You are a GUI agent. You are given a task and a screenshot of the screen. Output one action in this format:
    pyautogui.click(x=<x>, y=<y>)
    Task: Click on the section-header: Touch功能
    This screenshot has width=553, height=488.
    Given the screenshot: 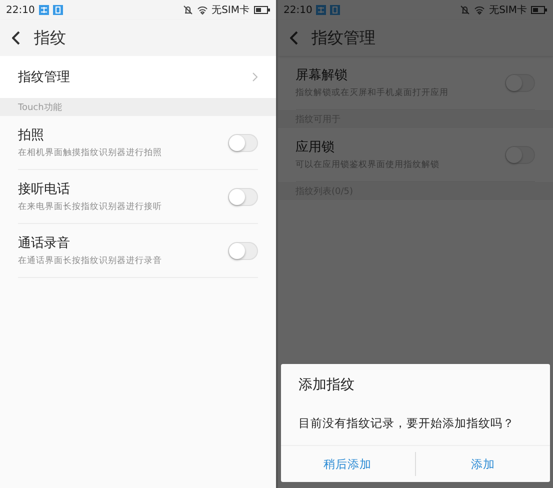 What is the action you would take?
    pyautogui.click(x=138, y=107)
    